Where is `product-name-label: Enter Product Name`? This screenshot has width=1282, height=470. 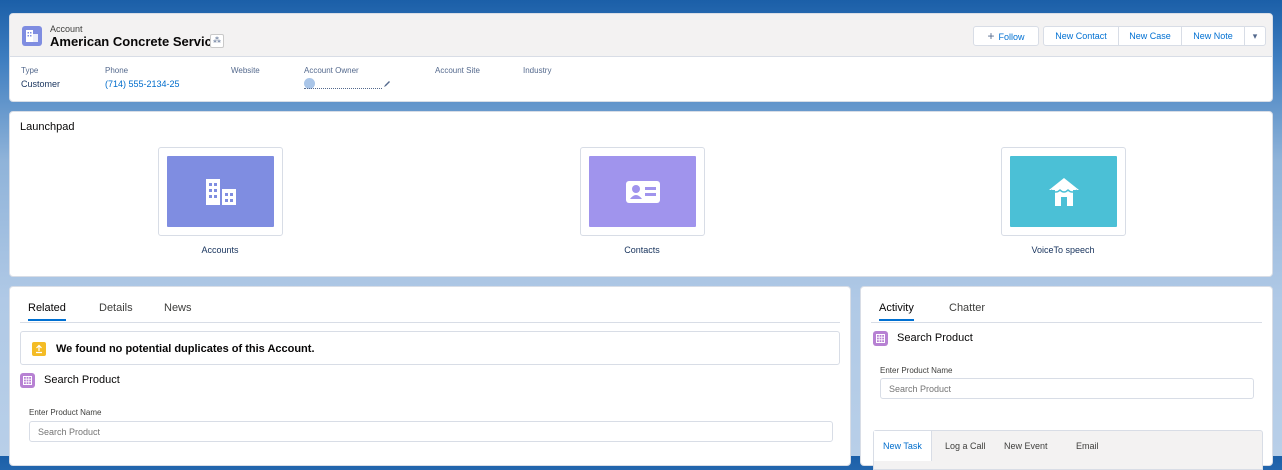 product-name-label: Enter Product Name is located at coordinates (65, 412).